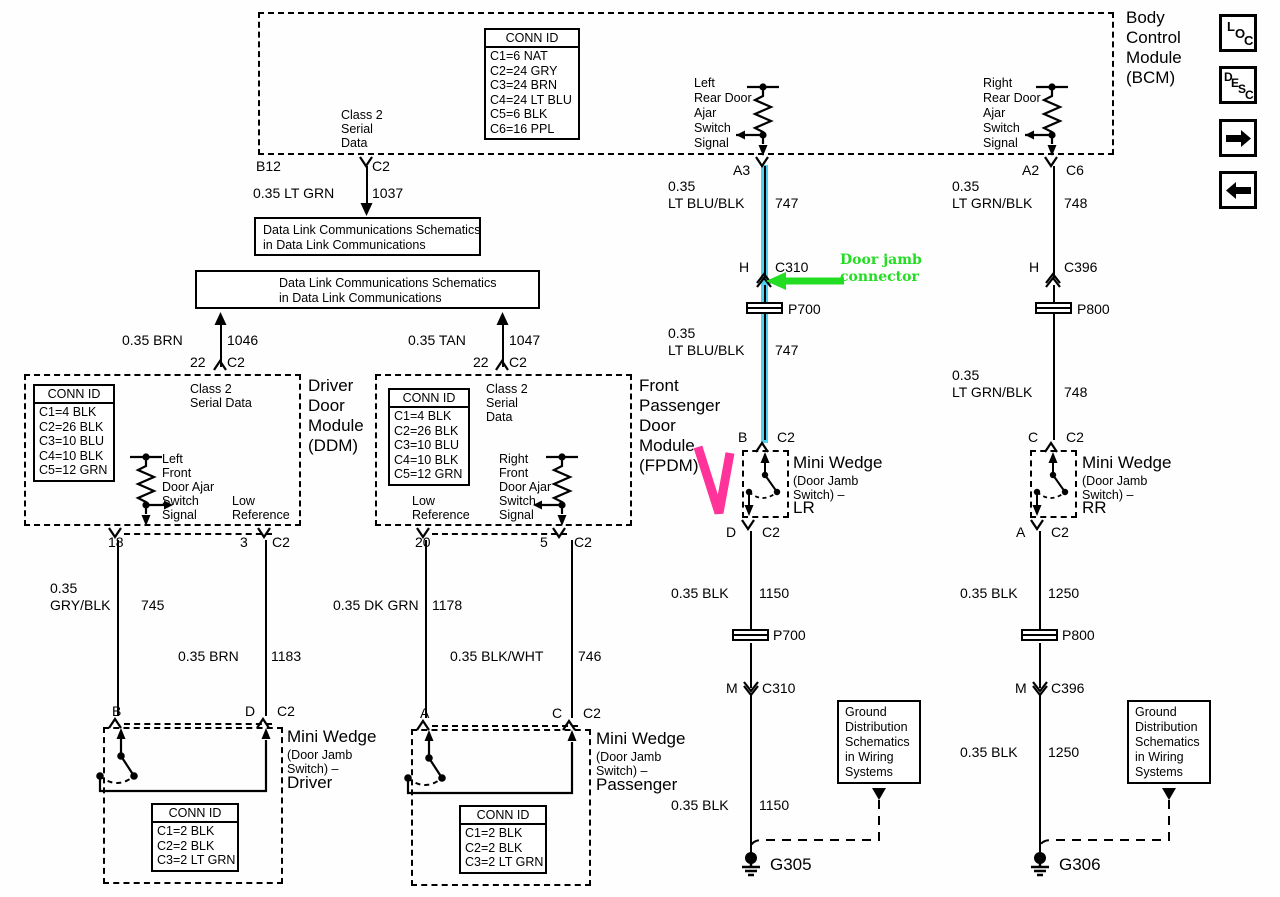  I want to click on mini-wedge-lr-sub1: (Door Jamb, so click(826, 481).